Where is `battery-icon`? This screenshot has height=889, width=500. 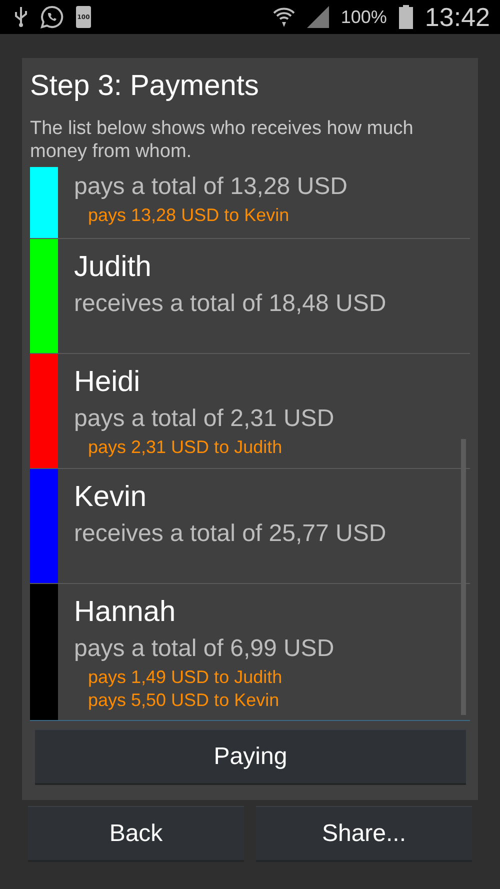
battery-icon is located at coordinates (405, 17).